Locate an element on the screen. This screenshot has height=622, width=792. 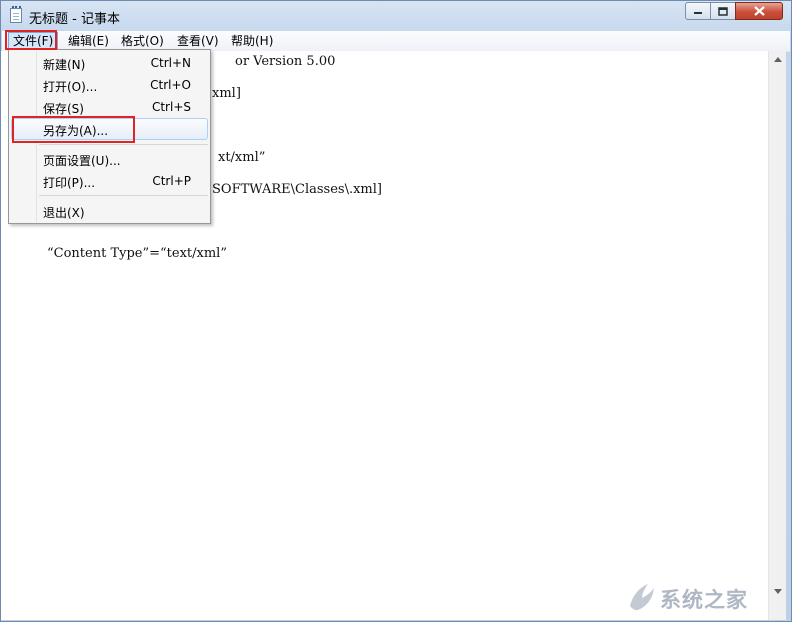
watermark-logo-icon is located at coordinates (642, 597).